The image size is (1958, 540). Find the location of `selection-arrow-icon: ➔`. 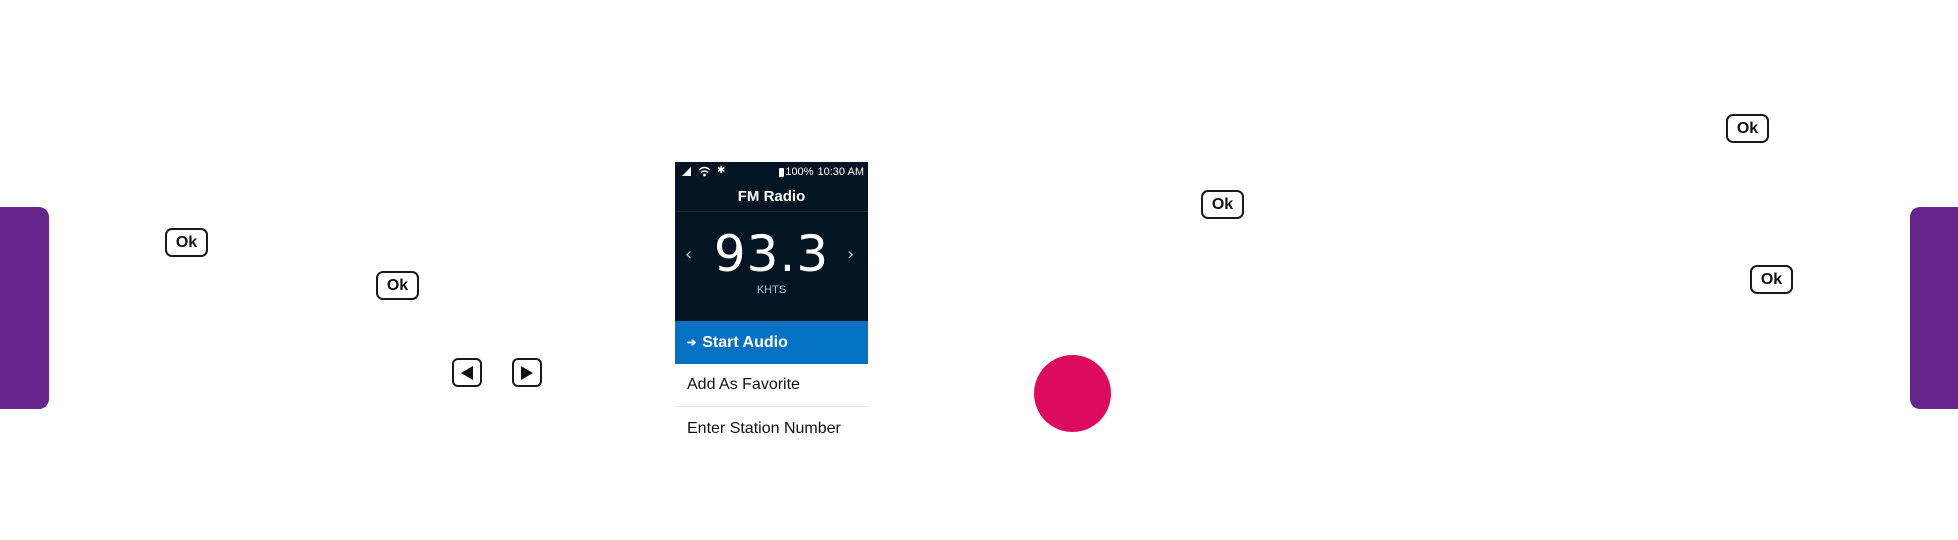

selection-arrow-icon: ➔ is located at coordinates (692, 342).